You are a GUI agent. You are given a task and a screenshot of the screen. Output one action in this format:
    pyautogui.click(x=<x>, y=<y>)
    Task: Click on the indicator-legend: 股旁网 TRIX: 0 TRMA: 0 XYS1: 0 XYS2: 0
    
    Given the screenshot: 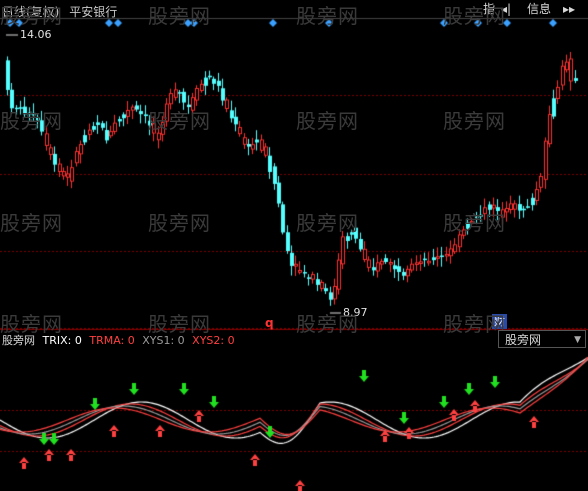 What is the action you would take?
    pyautogui.click(x=120, y=340)
    